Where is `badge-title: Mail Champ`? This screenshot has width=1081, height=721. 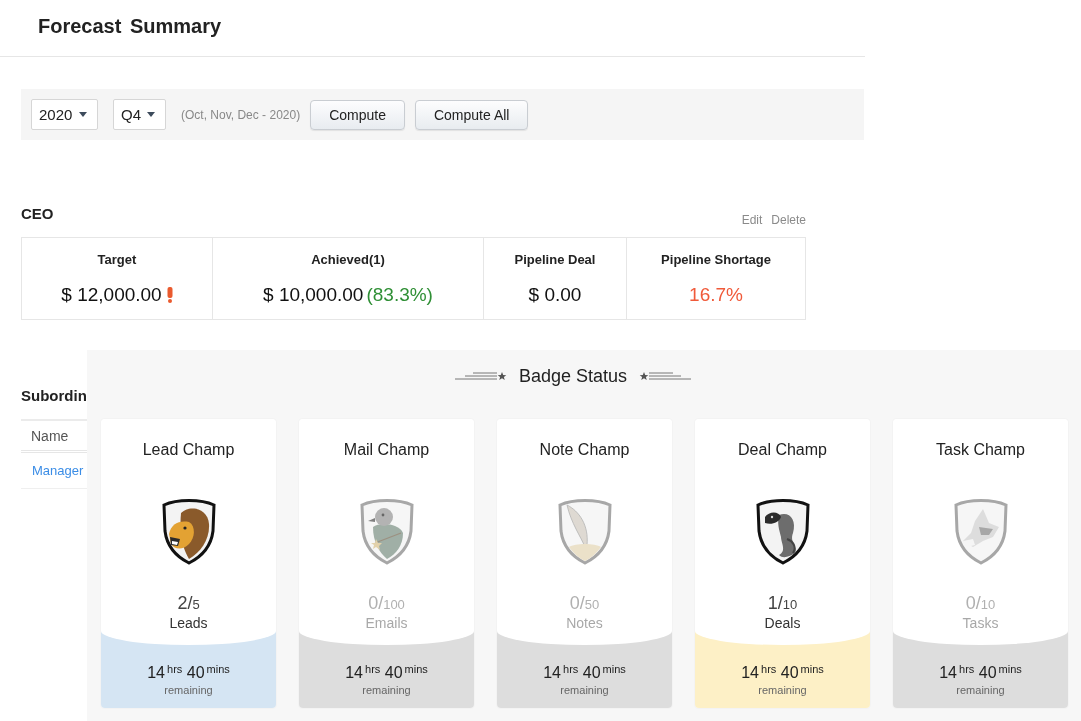
badge-title: Mail Champ is located at coordinates (386, 450).